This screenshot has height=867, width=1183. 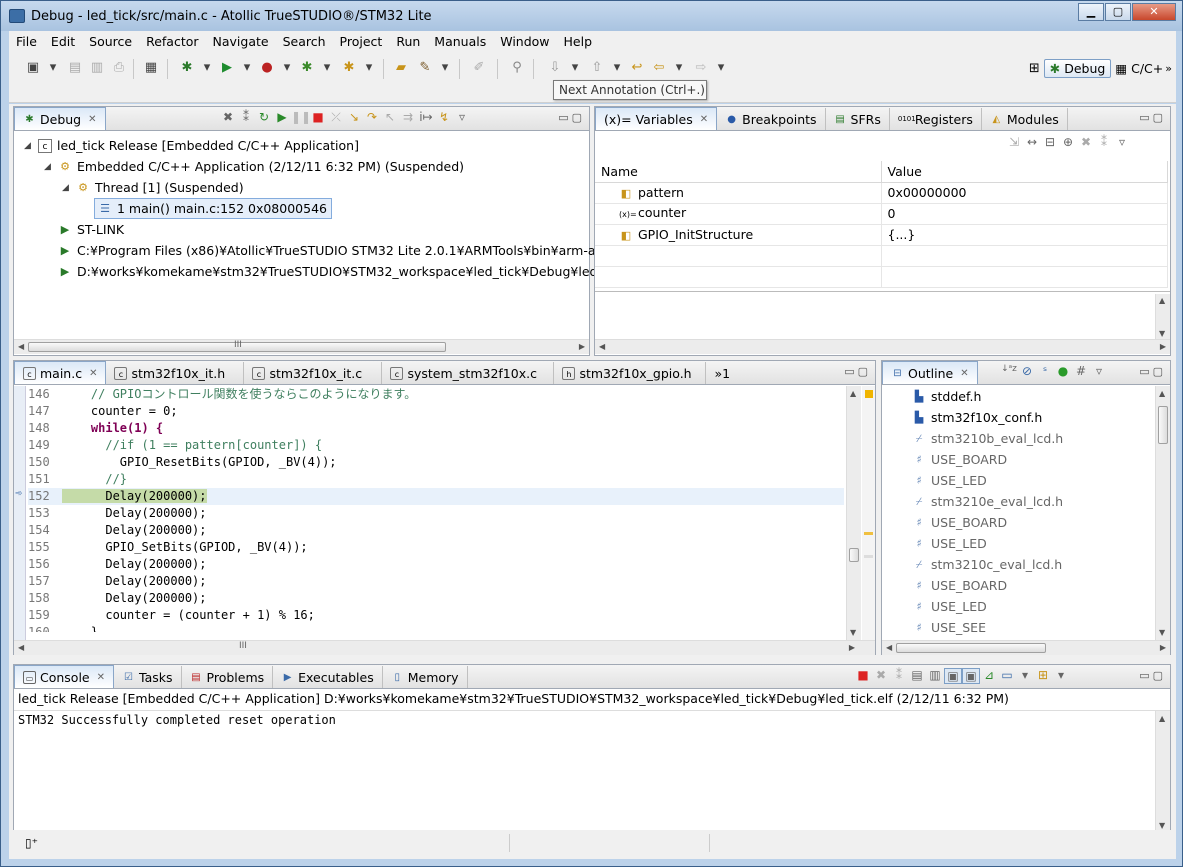 I want to click on tab-executables: ▶ Executables, so click(x=328, y=677).